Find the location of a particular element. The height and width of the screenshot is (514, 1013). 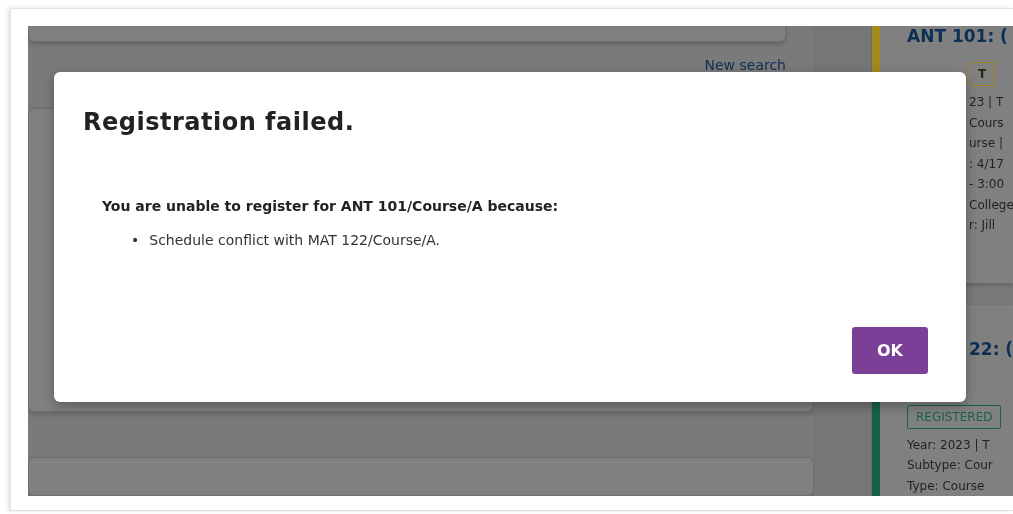

course-detail: - 3:00 is located at coordinates (987, 184).